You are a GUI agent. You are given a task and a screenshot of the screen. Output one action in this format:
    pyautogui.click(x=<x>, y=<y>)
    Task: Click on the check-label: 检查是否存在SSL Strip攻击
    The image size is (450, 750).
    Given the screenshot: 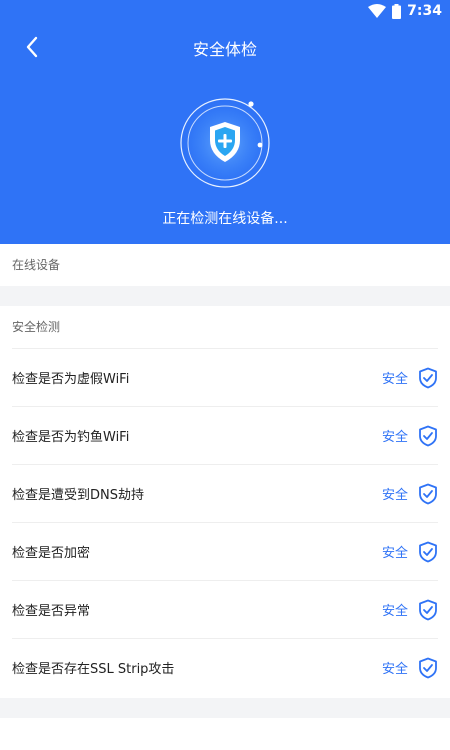 What is the action you would take?
    pyautogui.click(x=93, y=669)
    